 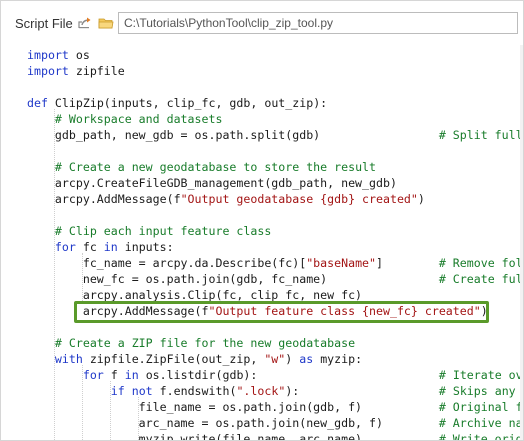 What do you see at coordinates (480, 407) in the screenshot?
I see `code-token: # Original fi` at bounding box center [480, 407].